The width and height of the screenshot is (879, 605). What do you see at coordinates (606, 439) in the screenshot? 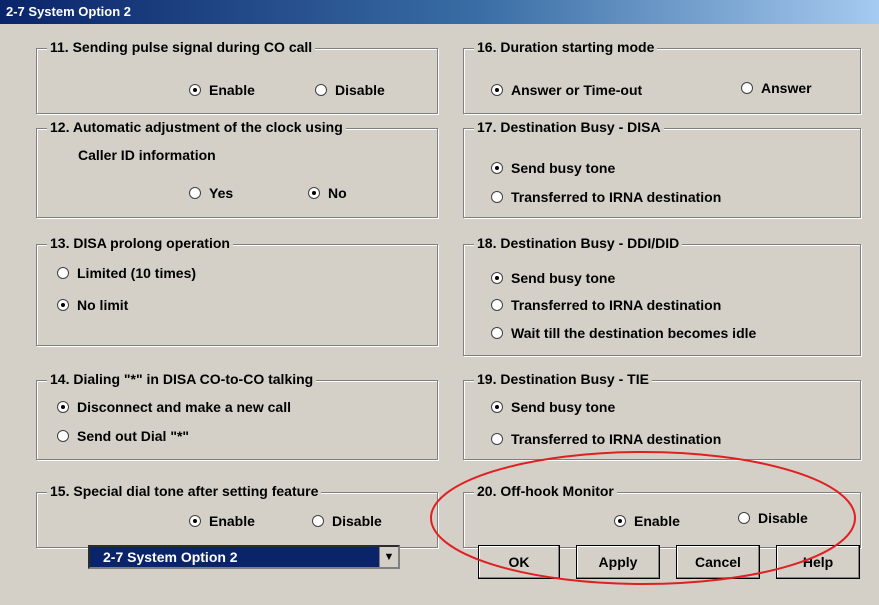
I see `g19-transferred-radio: Transferred to IRNA destination` at bounding box center [606, 439].